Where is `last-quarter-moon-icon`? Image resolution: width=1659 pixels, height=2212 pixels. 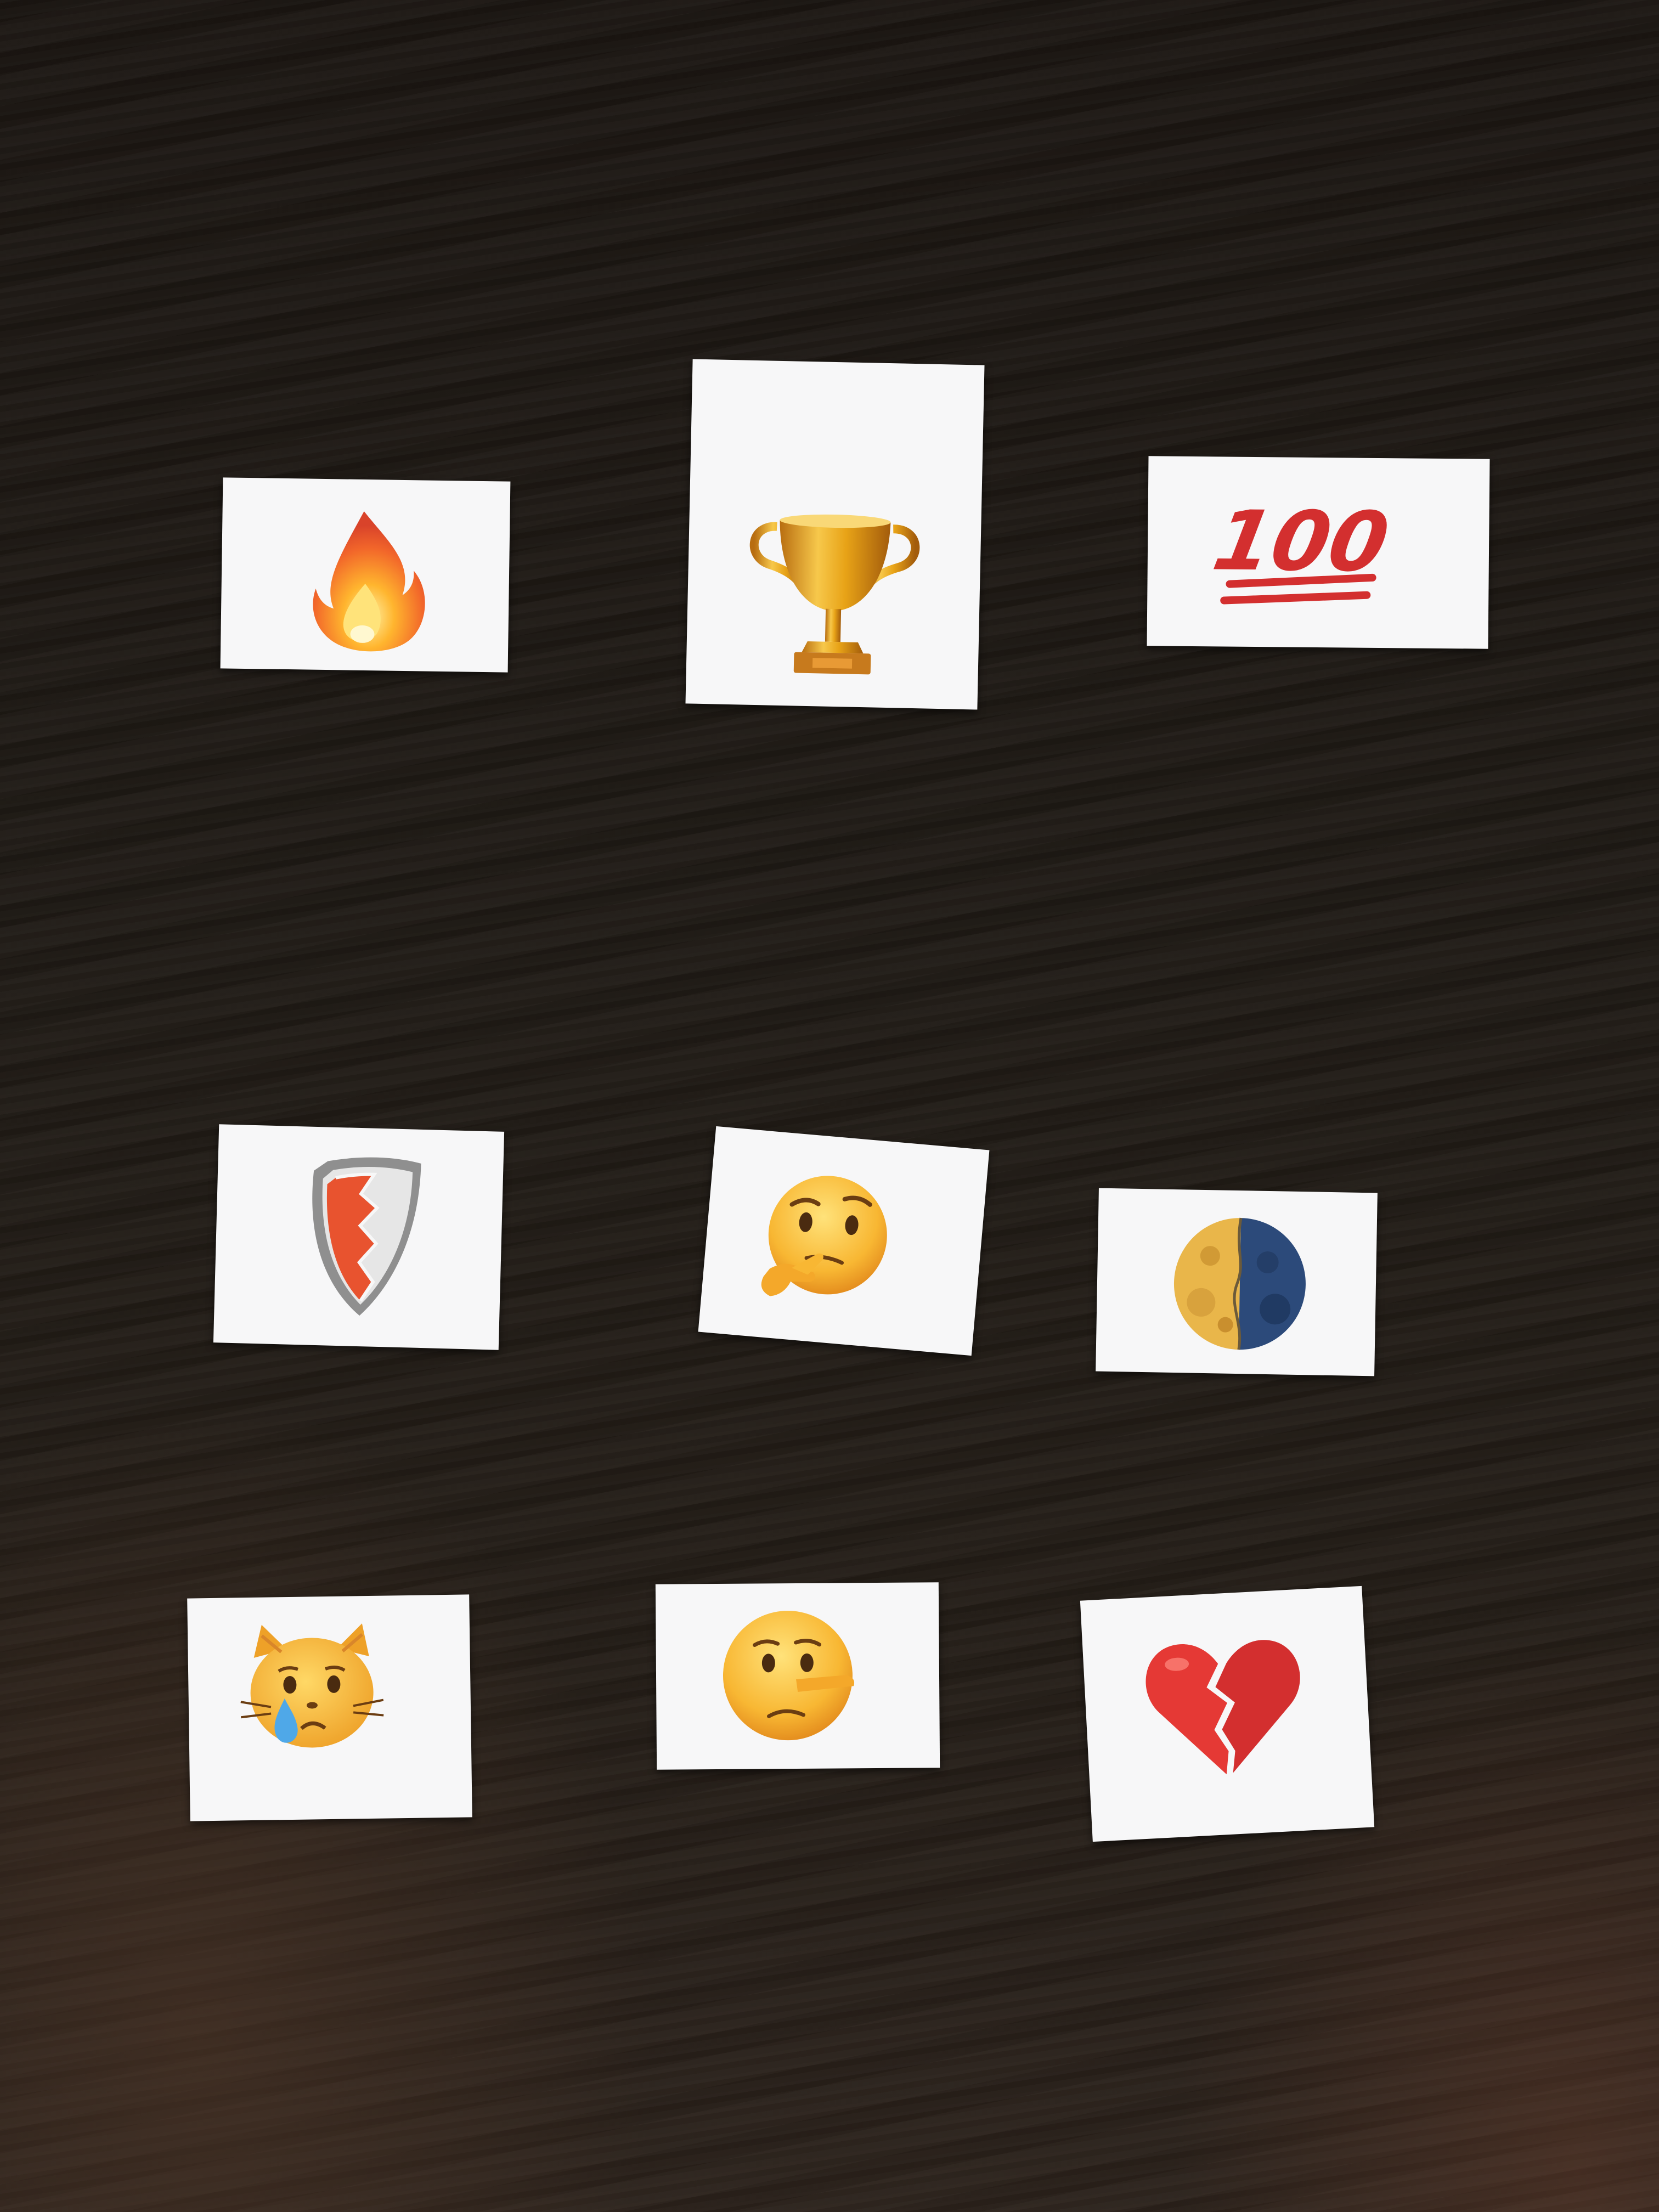
last-quarter-moon-icon is located at coordinates (1239, 1283).